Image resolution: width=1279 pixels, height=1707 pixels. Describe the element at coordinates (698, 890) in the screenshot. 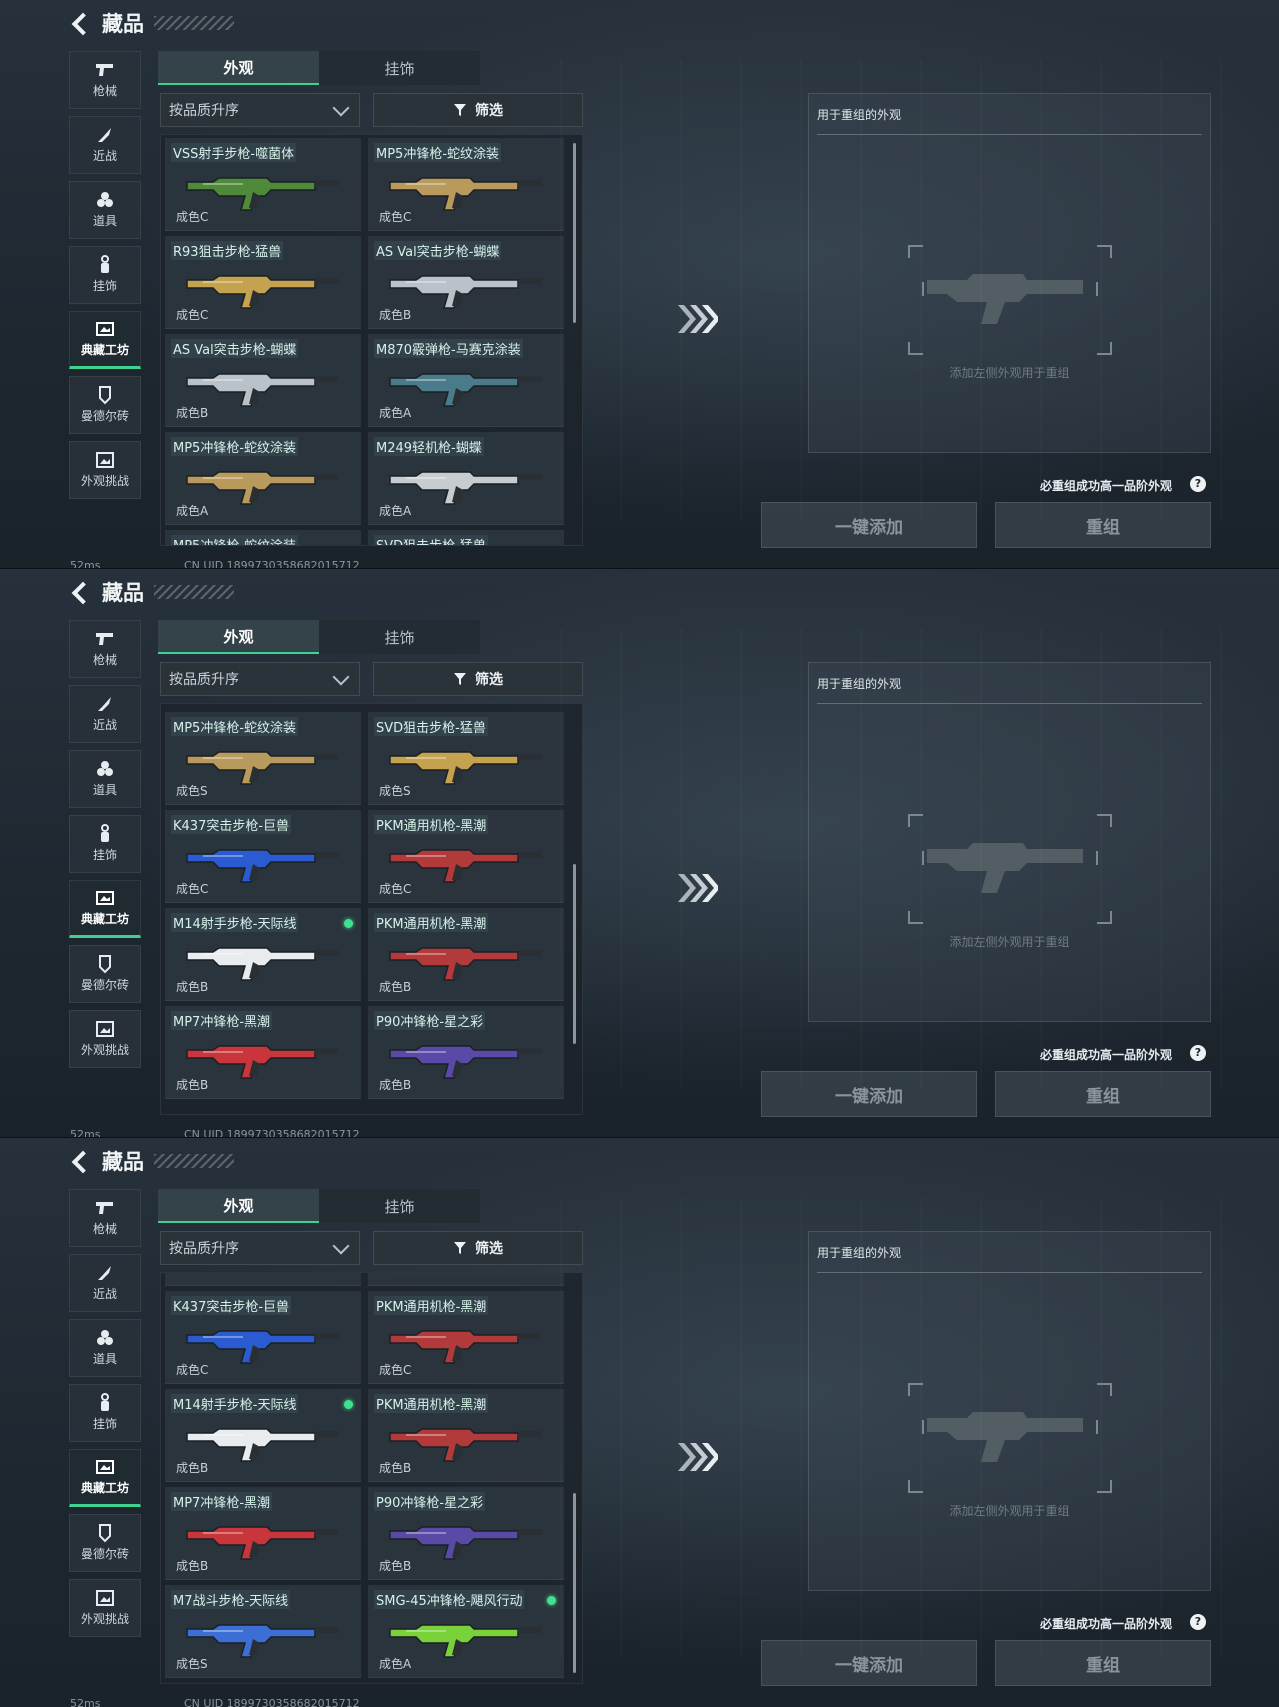

I see `transfer-arrows-icon` at that location.